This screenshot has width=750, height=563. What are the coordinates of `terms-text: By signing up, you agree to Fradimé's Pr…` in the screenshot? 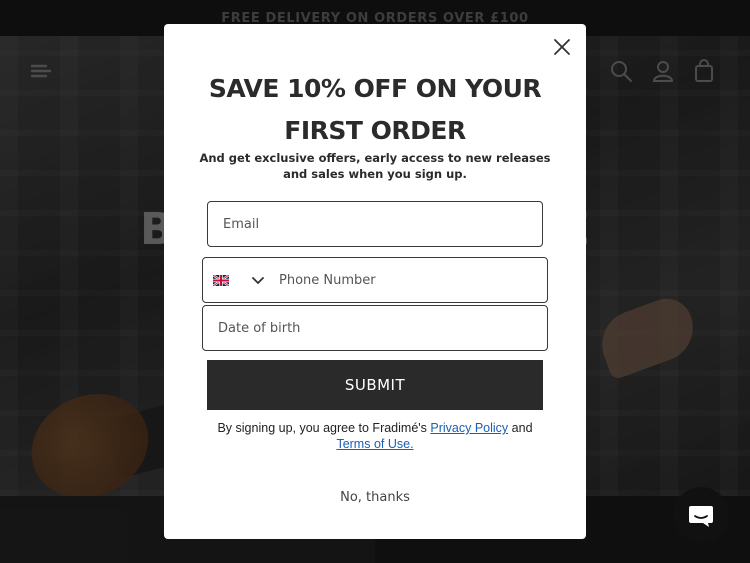 It's located at (375, 436).